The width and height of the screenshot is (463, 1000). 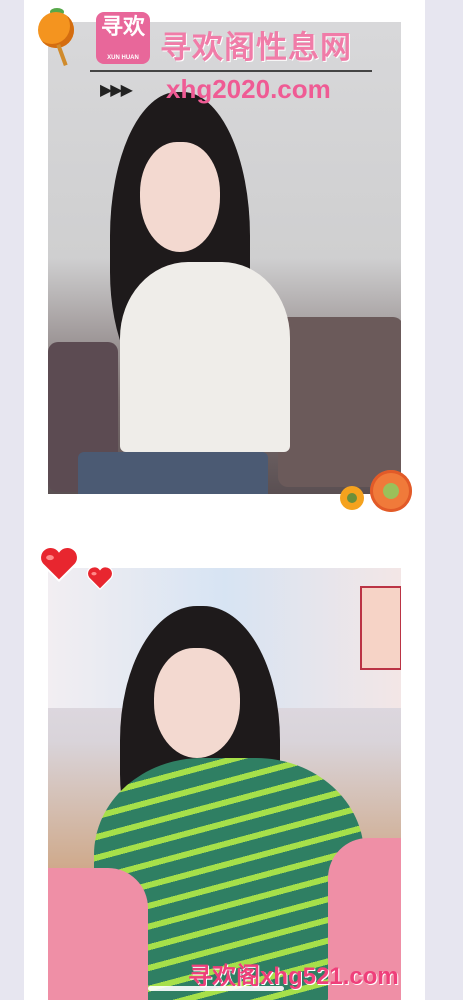 What do you see at coordinates (123, 58) in the screenshot?
I see `brand-logo-subtext: XUN HUAN` at bounding box center [123, 58].